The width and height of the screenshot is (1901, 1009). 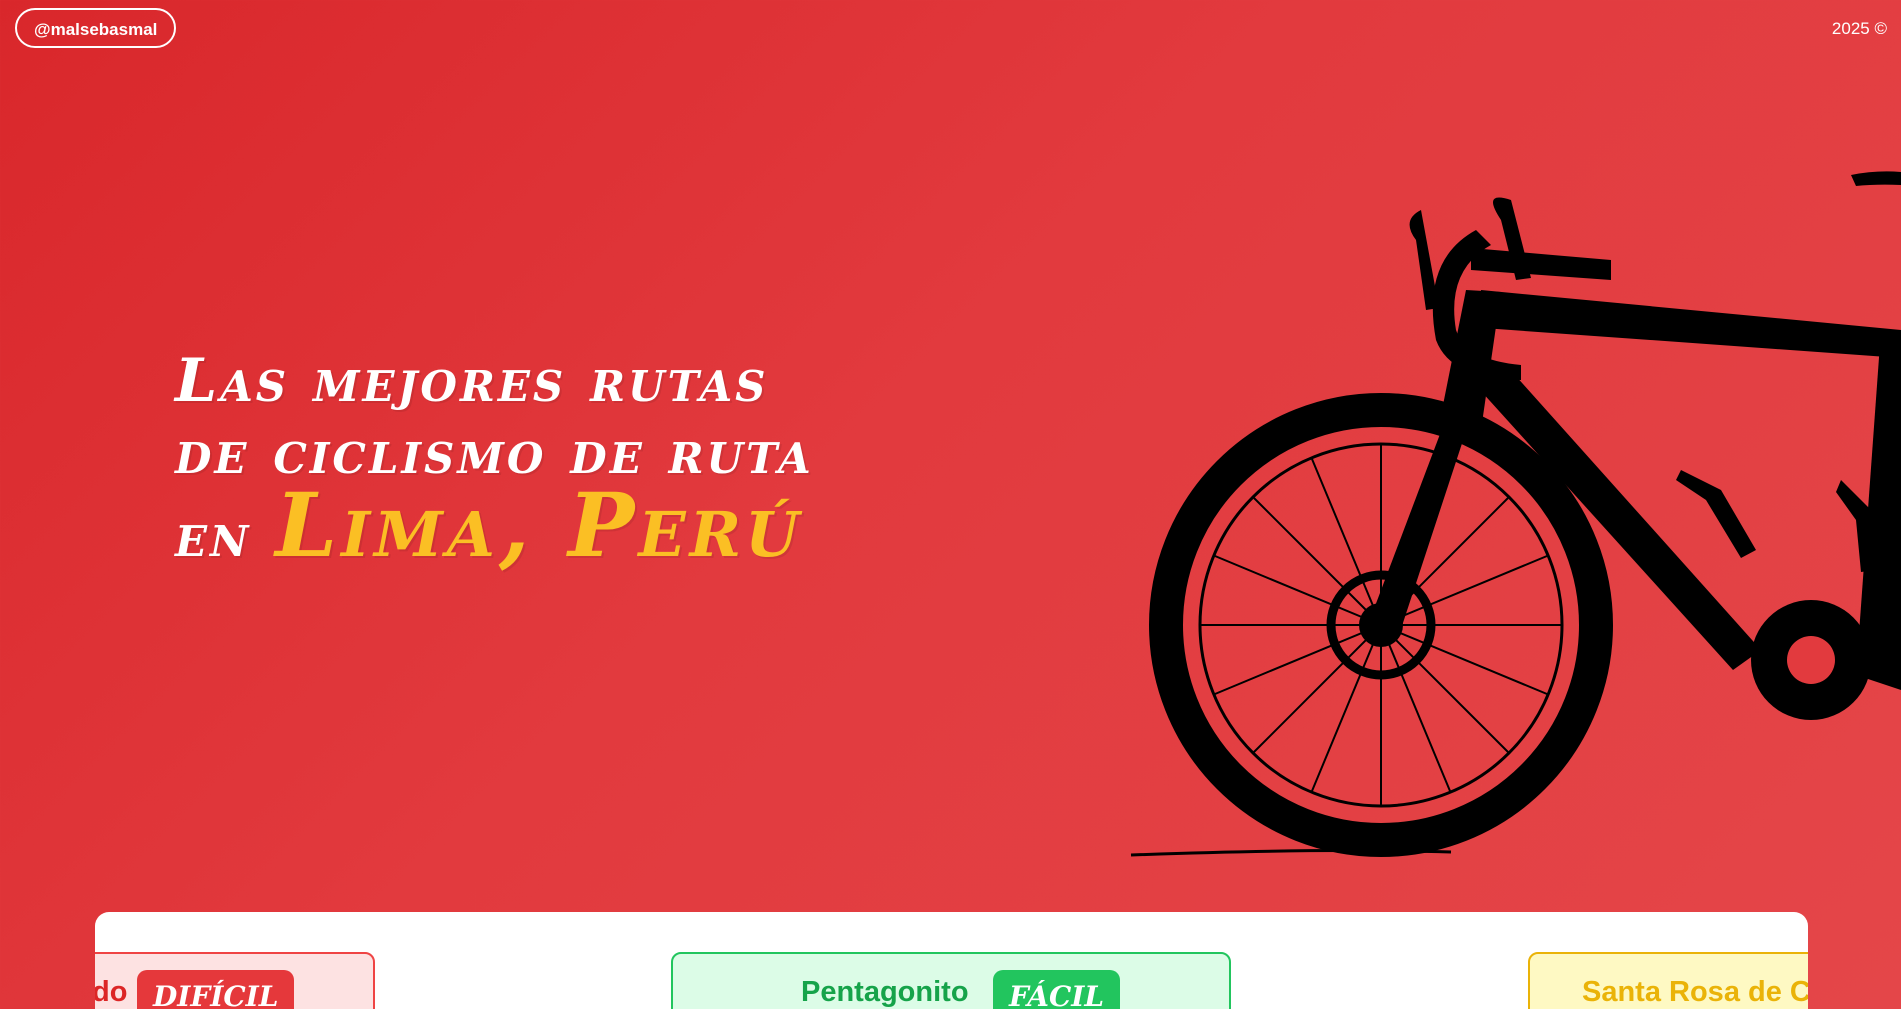 I want to click on hero-line-3: en Lima, Perú, so click(x=555, y=526).